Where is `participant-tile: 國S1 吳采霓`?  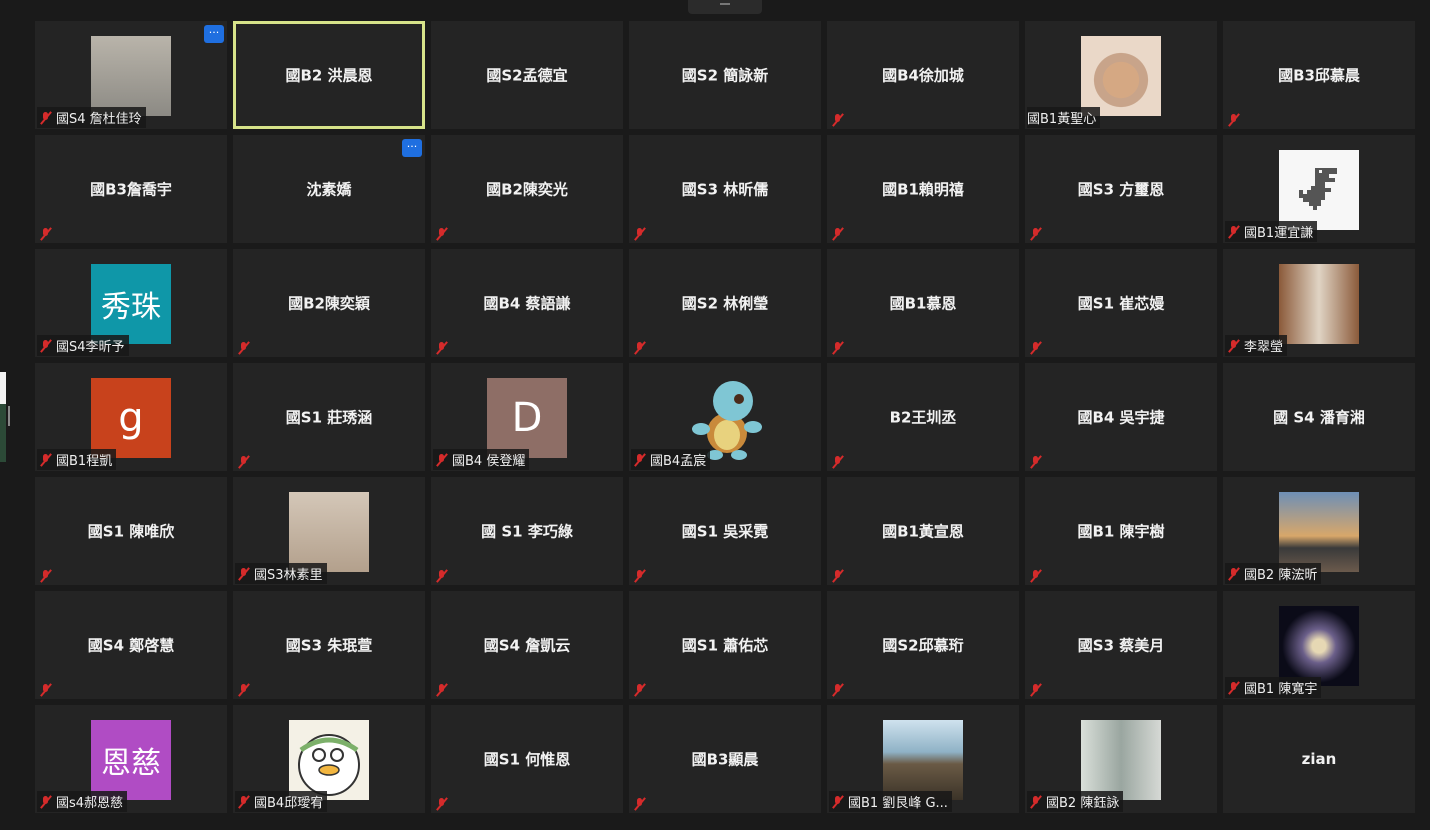 participant-tile: 國S1 吳采霓 is located at coordinates (725, 531).